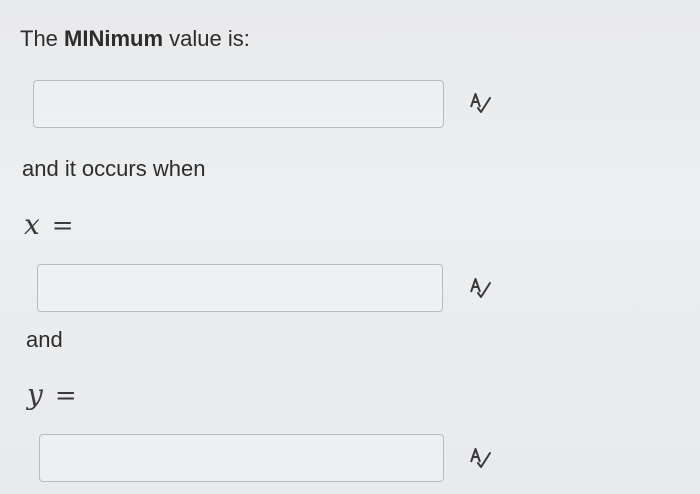  I want to click on x-equals-sign: =, so click(62, 226).